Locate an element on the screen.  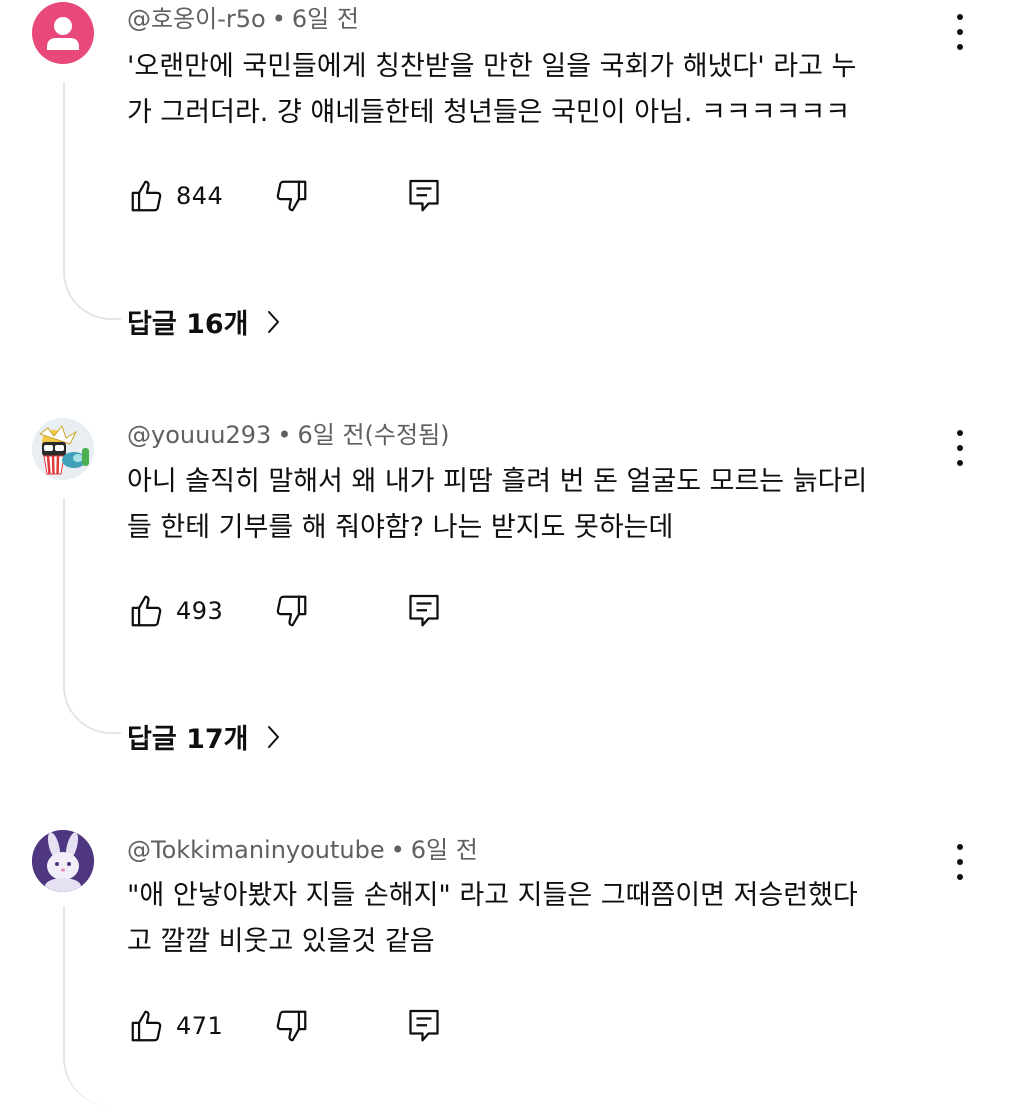
comment-time: 6일 전(수정됨) is located at coordinates (373, 435).